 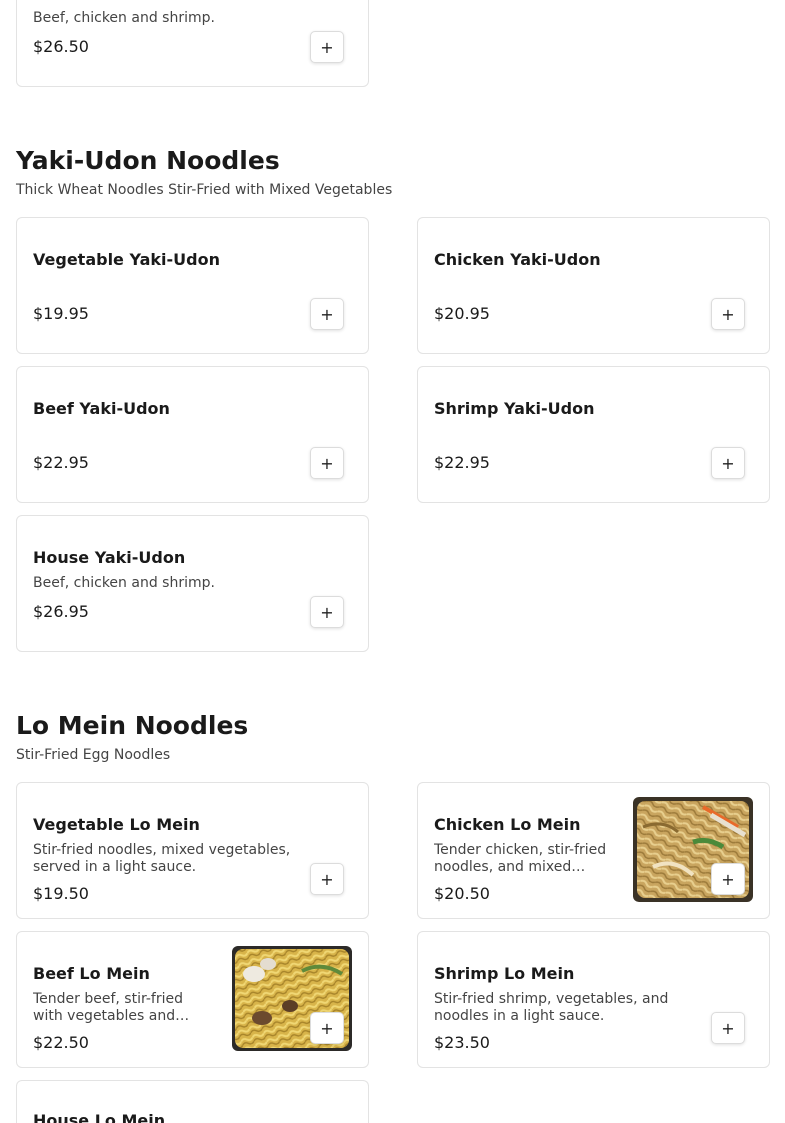 I want to click on menu-item-name: Beef Lo Mein, so click(x=91, y=973).